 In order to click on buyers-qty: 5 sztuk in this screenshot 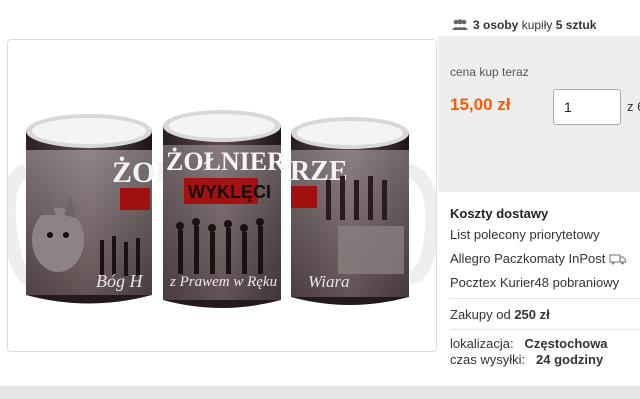, I will do `click(576, 25)`.